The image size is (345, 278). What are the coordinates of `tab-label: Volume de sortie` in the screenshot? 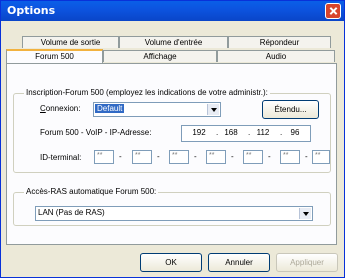 It's located at (70, 42).